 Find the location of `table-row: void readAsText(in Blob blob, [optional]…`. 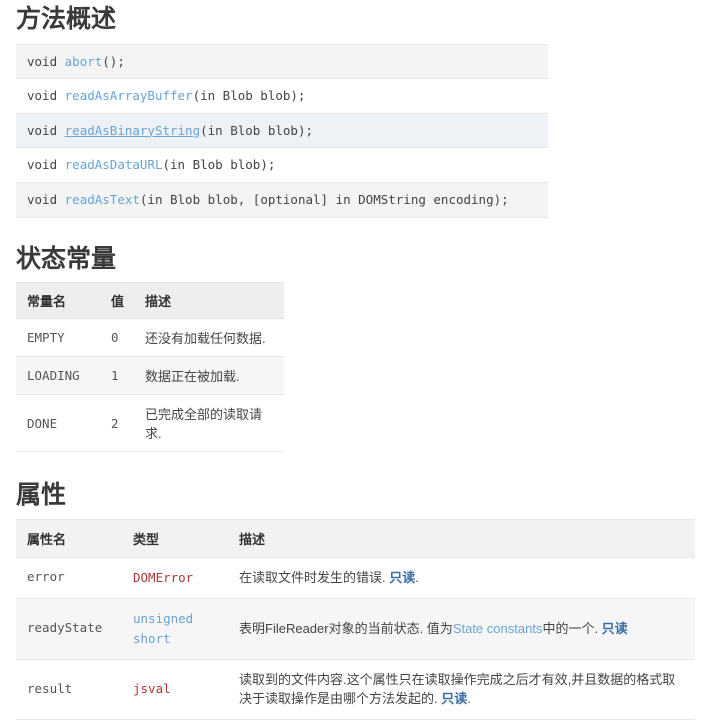

table-row: void readAsText(in Blob blob, [optional]… is located at coordinates (282, 200).